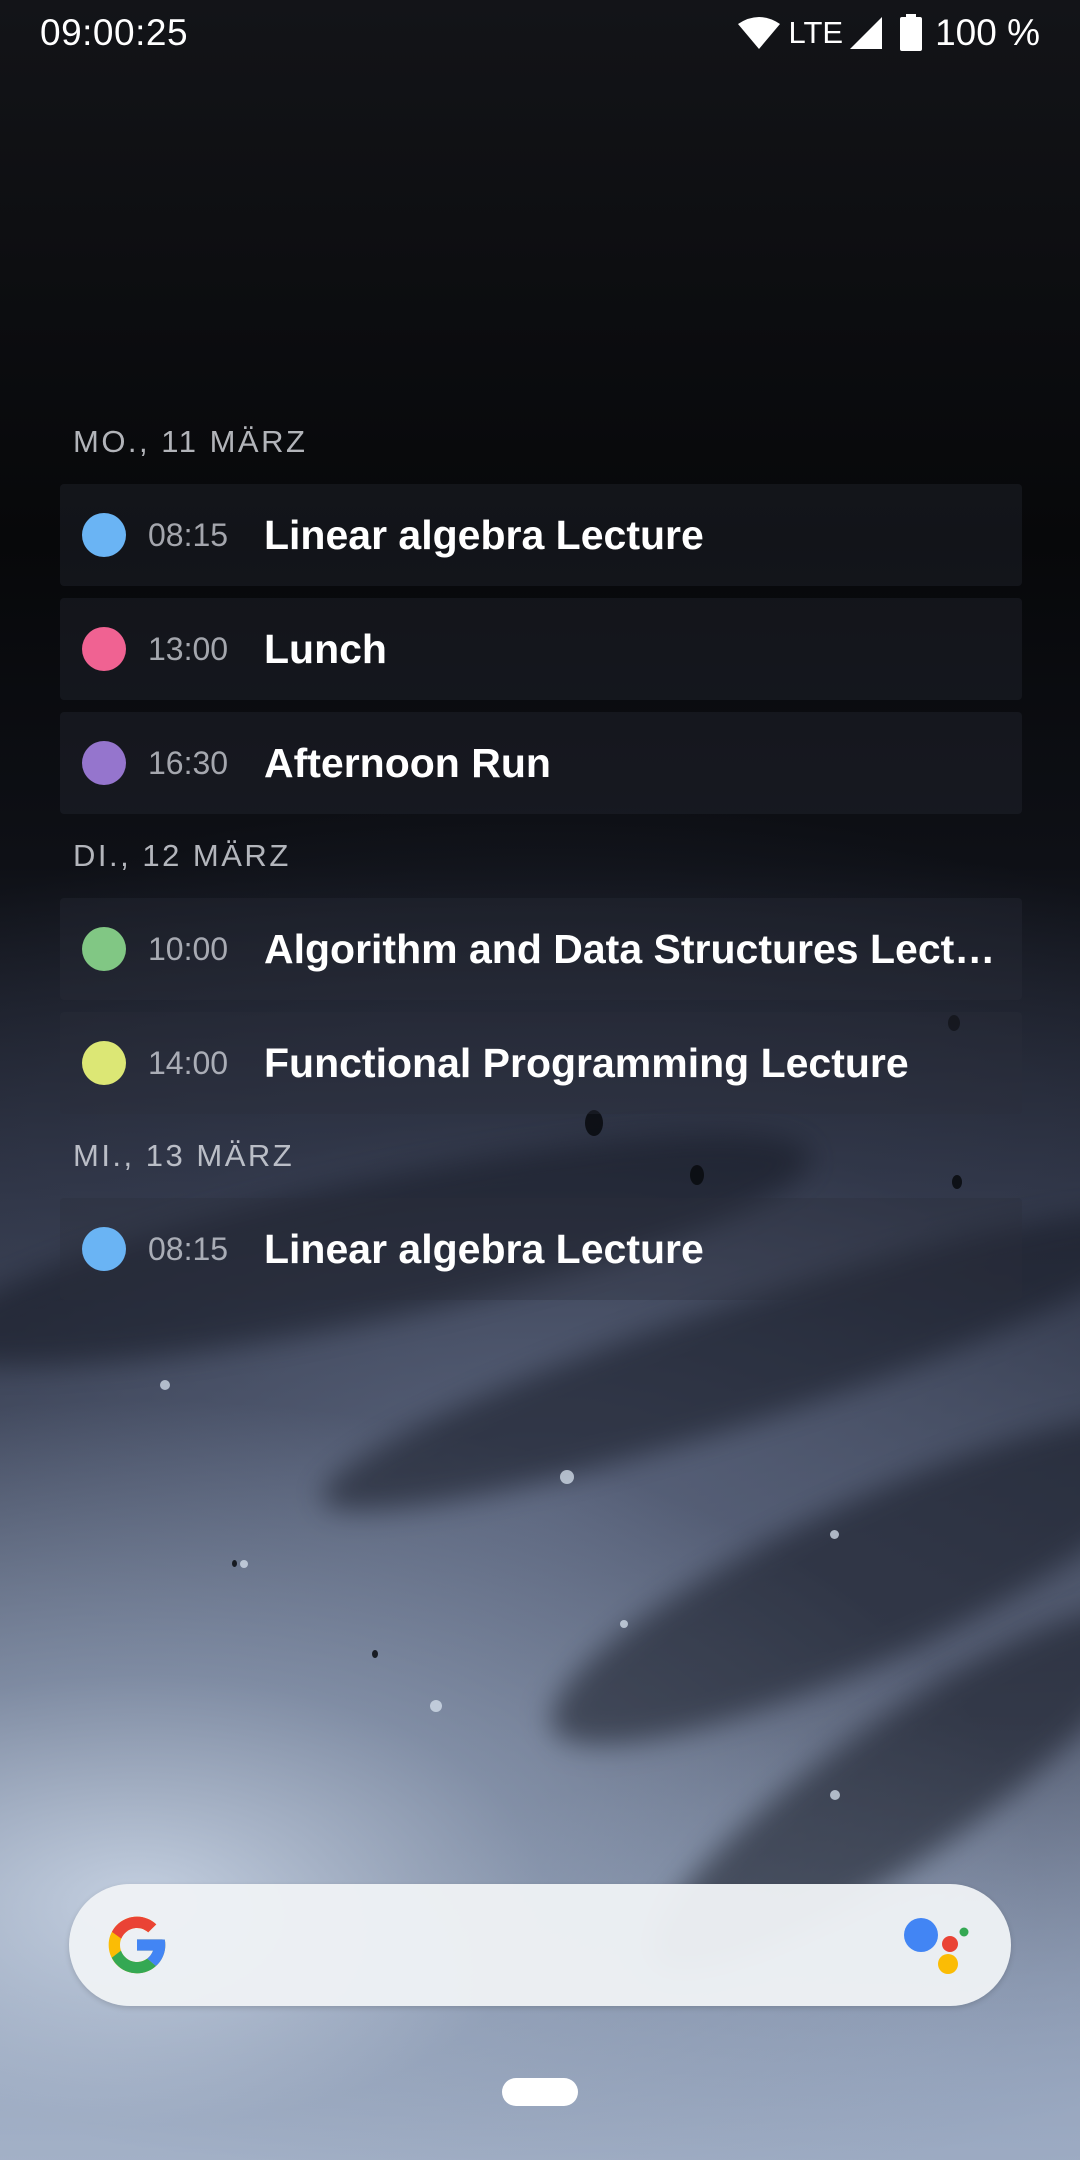 The image size is (1080, 2160). What do you see at coordinates (816, 32) in the screenshot?
I see `network-type-label: LTE` at bounding box center [816, 32].